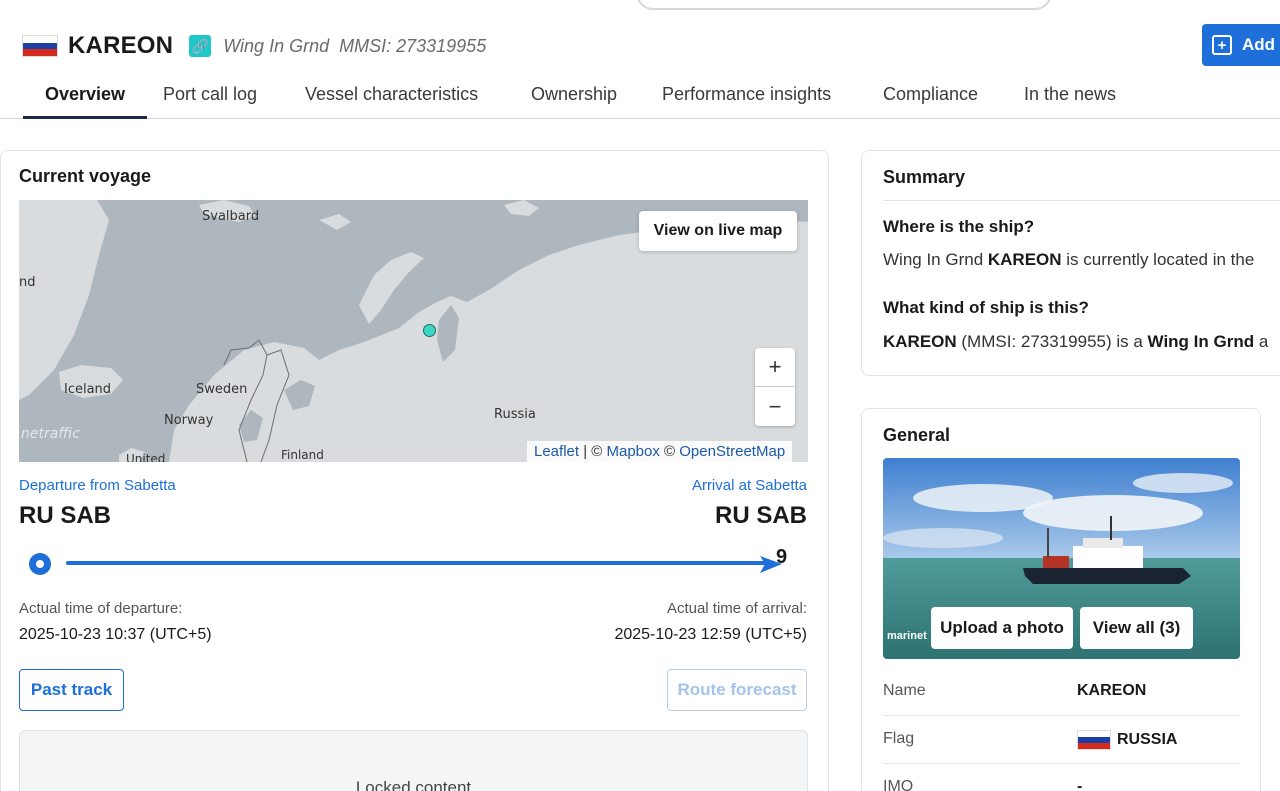  Describe the element at coordinates (732, 451) in the screenshot. I see `openstreetmap-link: OpenStreetMap` at that location.